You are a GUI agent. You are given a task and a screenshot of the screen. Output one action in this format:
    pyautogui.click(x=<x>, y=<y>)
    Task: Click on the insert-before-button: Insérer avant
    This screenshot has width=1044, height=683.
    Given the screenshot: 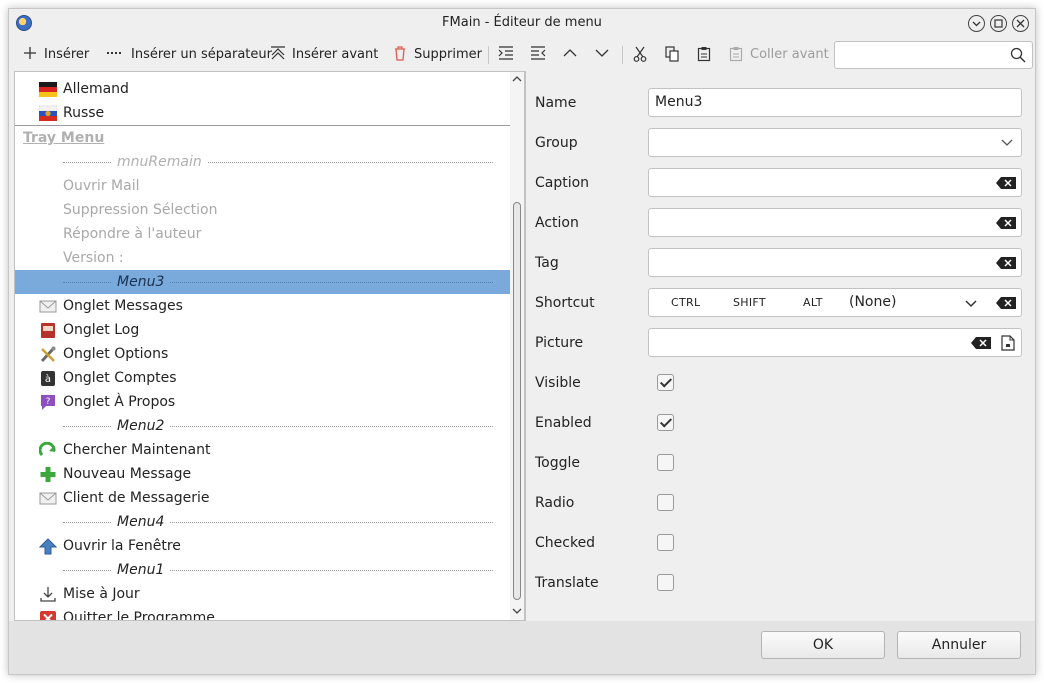 What is the action you would take?
    pyautogui.click(x=324, y=54)
    